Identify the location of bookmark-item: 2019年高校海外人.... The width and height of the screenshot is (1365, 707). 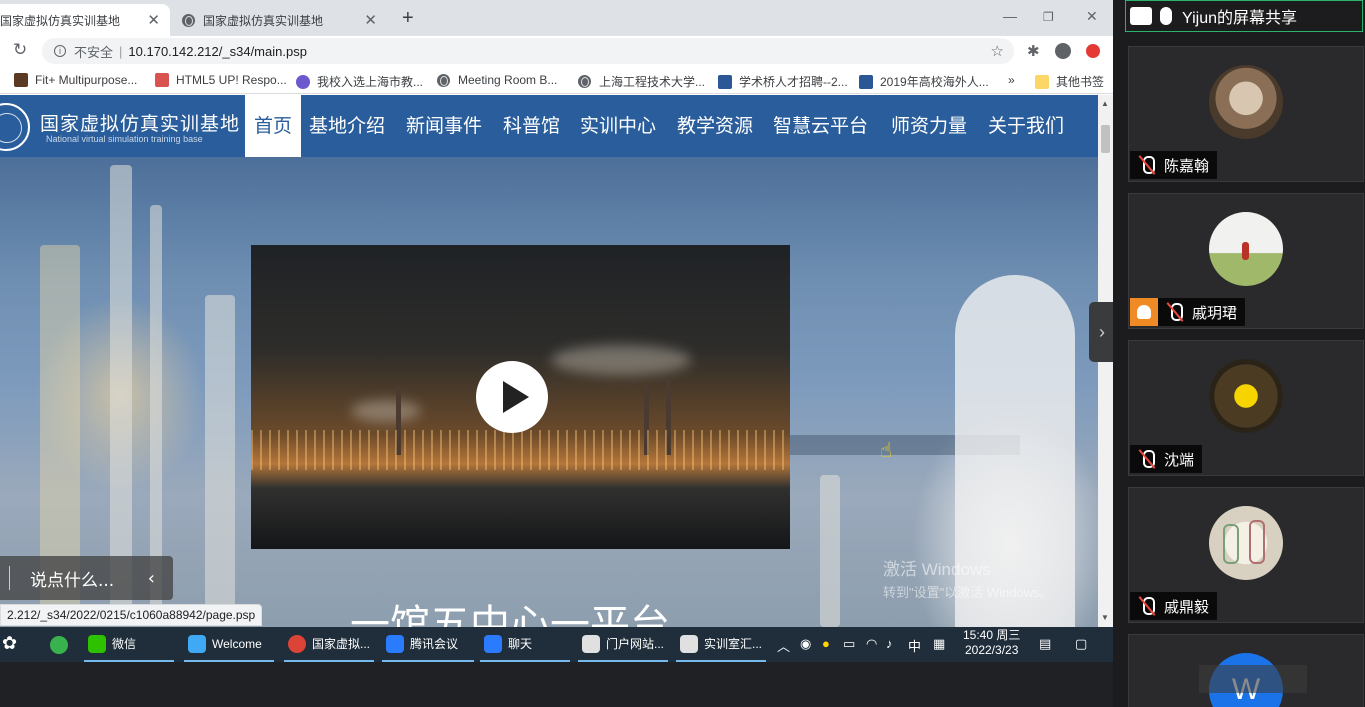
(924, 81).